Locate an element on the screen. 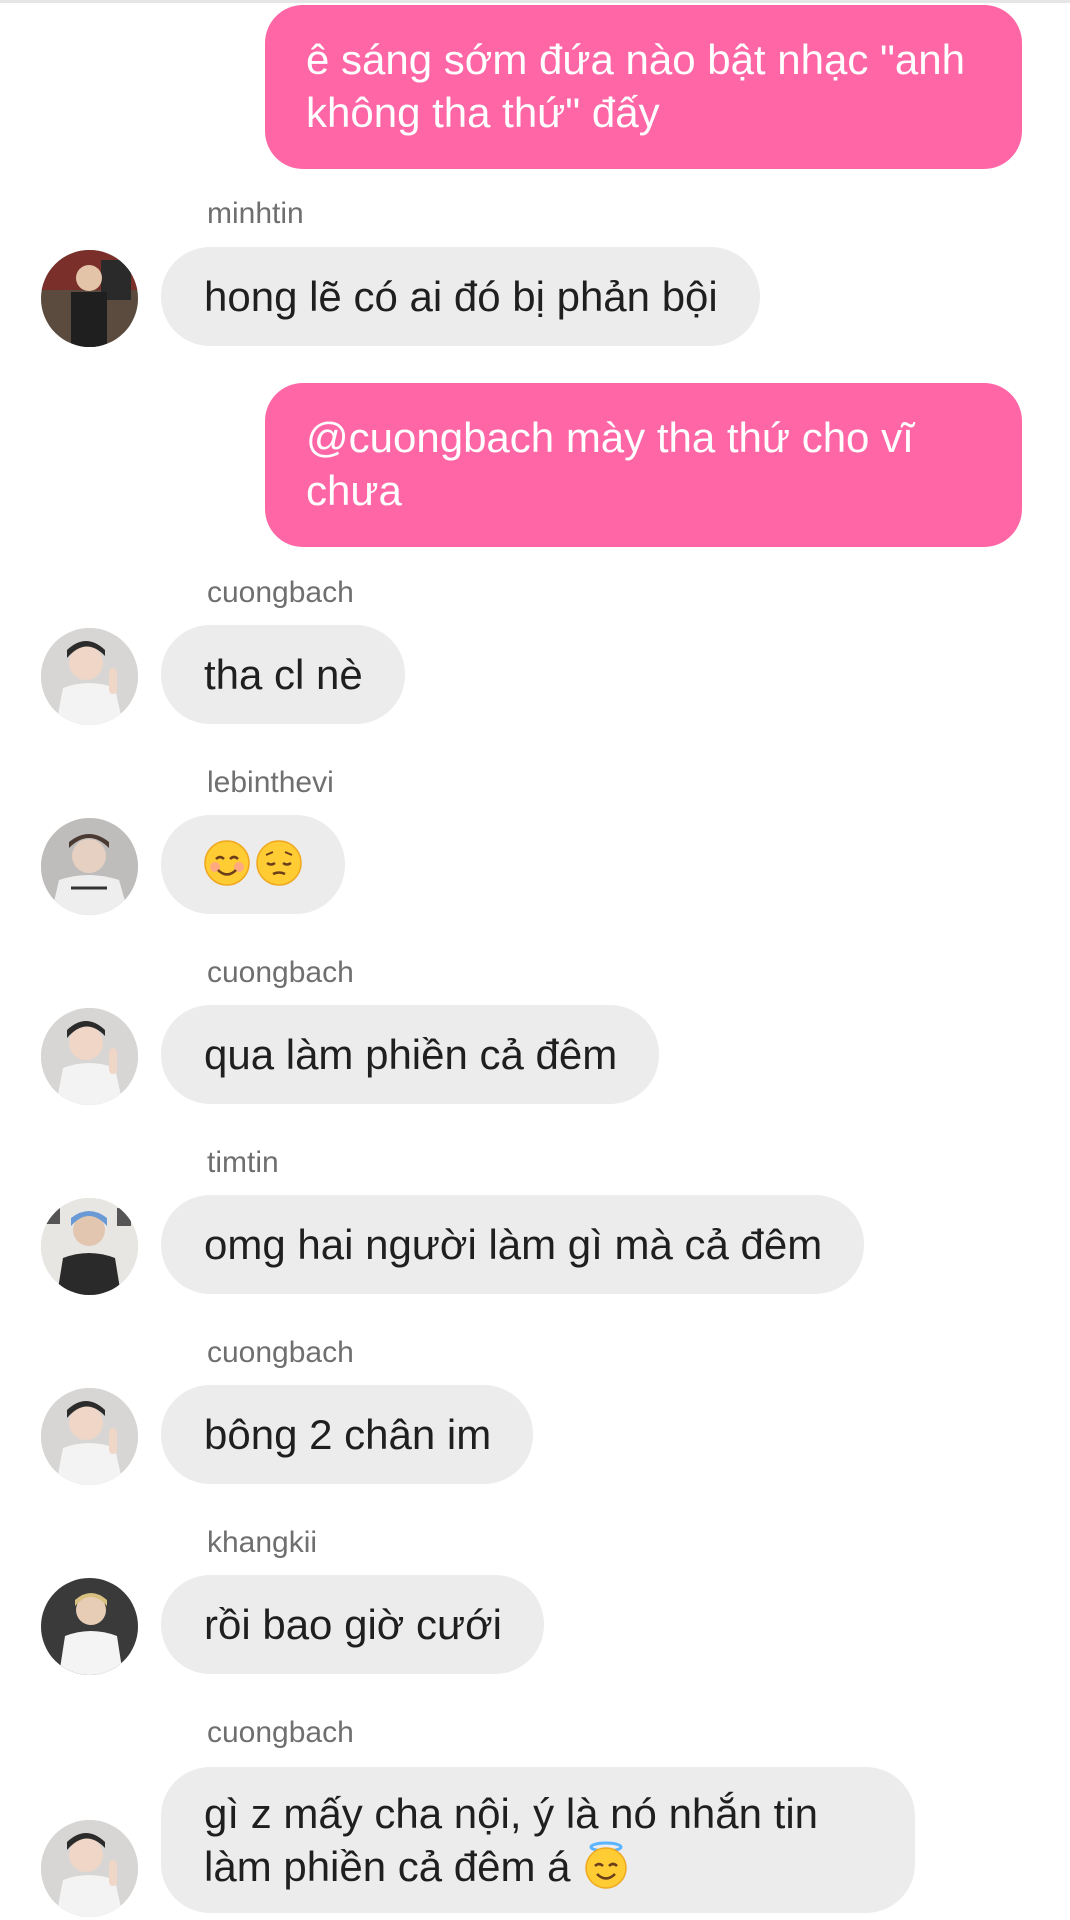 The width and height of the screenshot is (1070, 1920). incoming-message-bubble is located at coordinates (253, 864).